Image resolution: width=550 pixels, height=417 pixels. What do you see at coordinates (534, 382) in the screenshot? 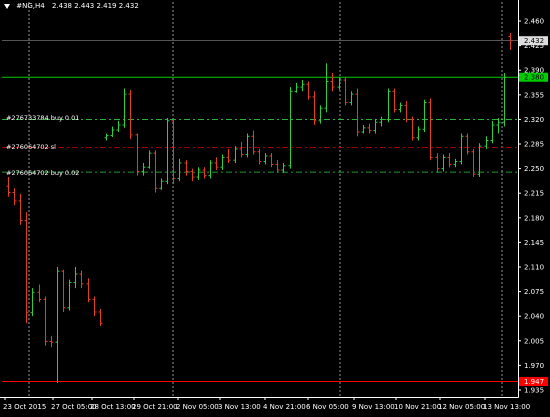
I see `red-price-tag-text: 1.947` at bounding box center [534, 382].